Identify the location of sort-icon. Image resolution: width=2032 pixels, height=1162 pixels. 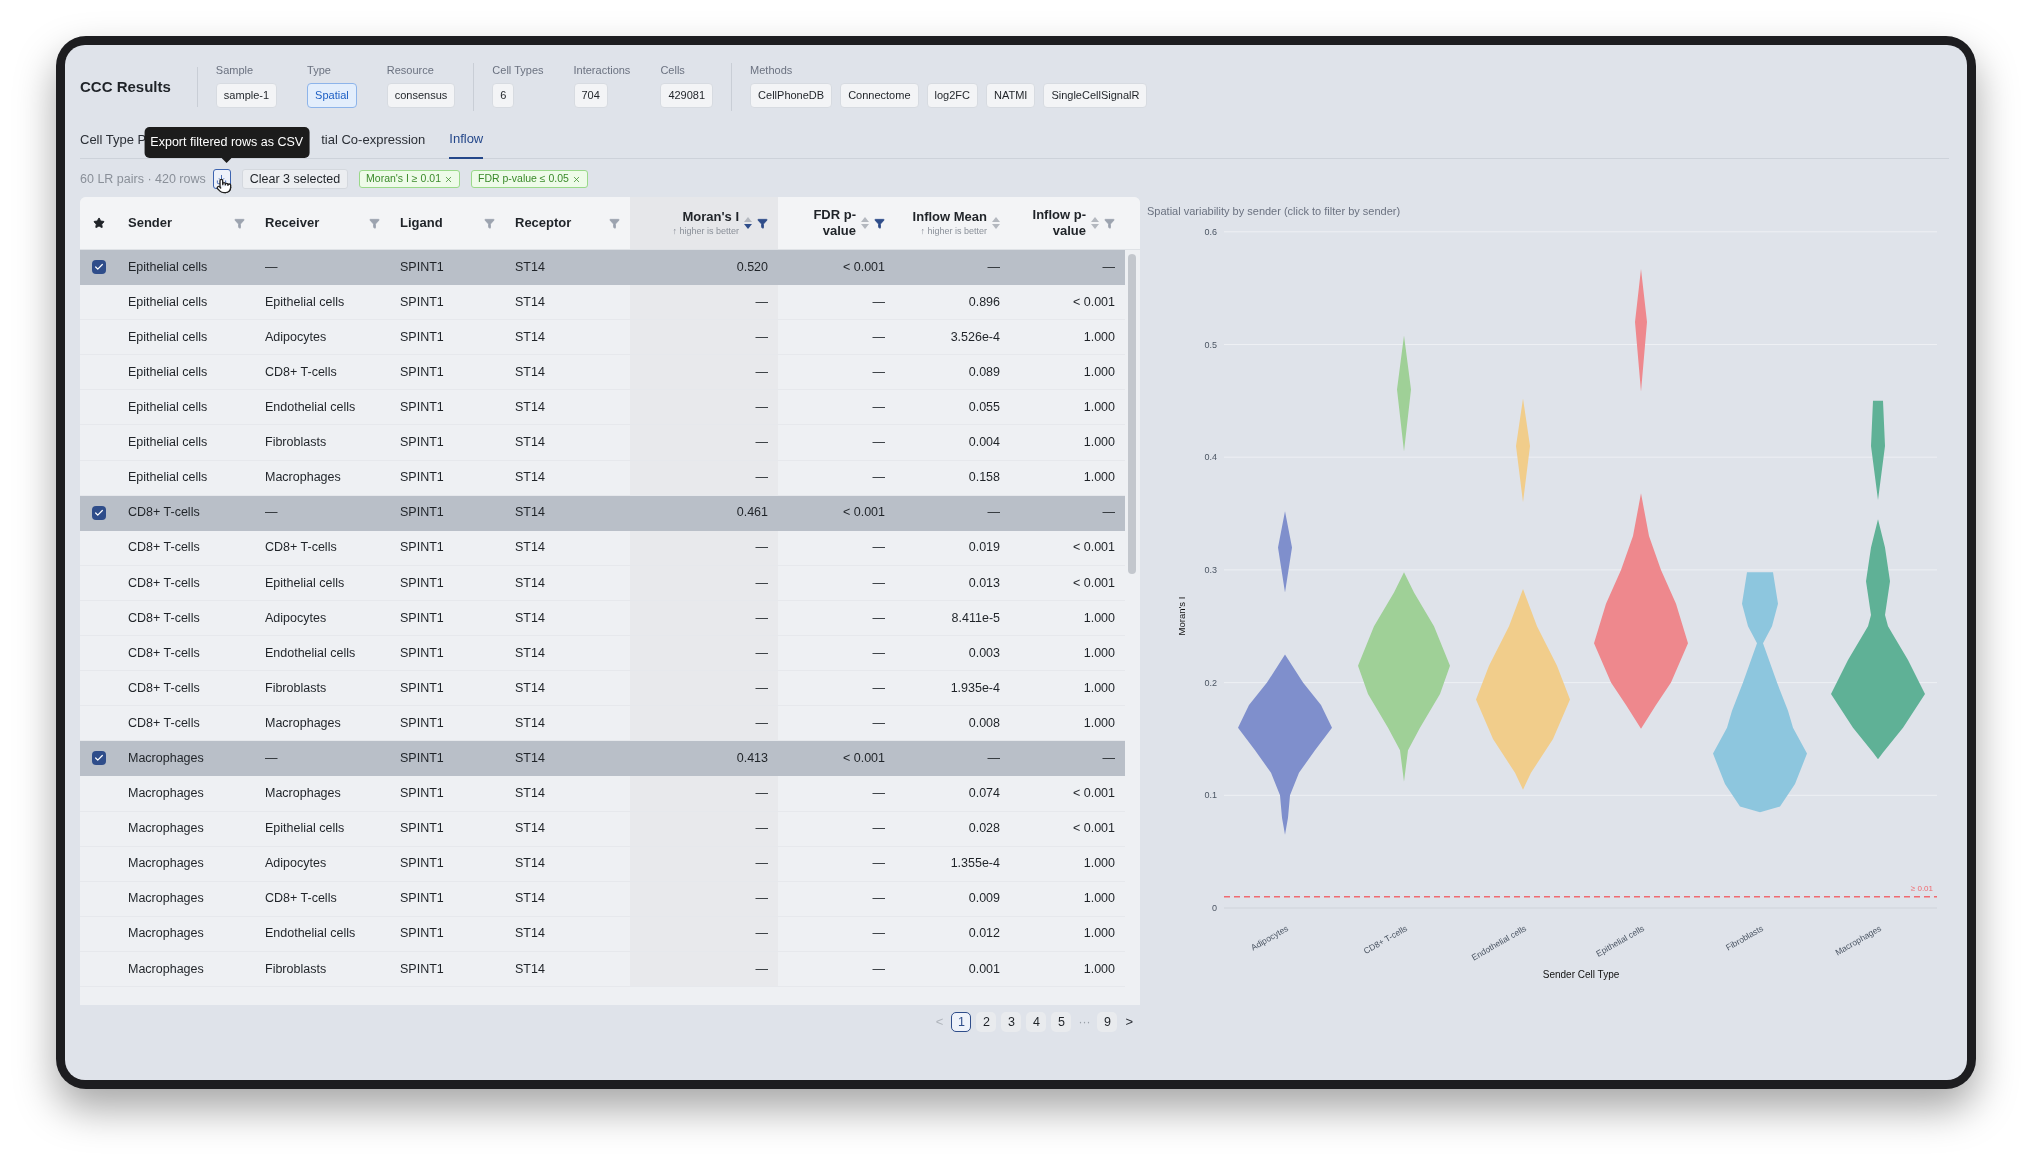
(748, 223).